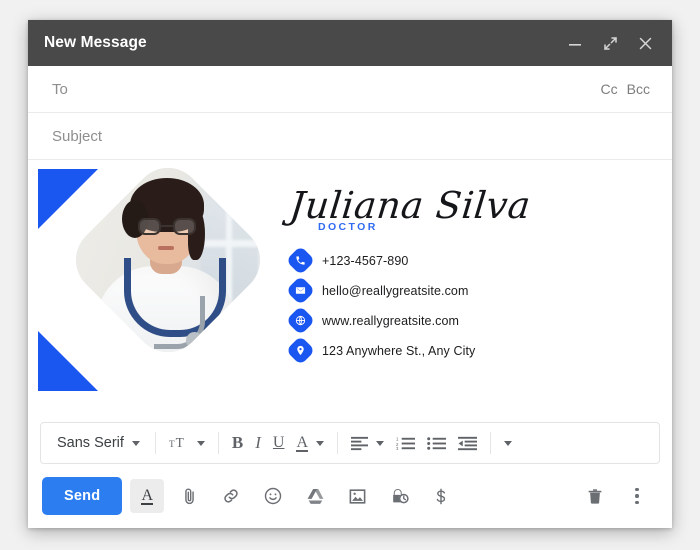 Image resolution: width=700 pixels, height=550 pixels. Describe the element at coordinates (625, 89) in the screenshot. I see `cc-bcc-group: Cc Bcc` at that location.